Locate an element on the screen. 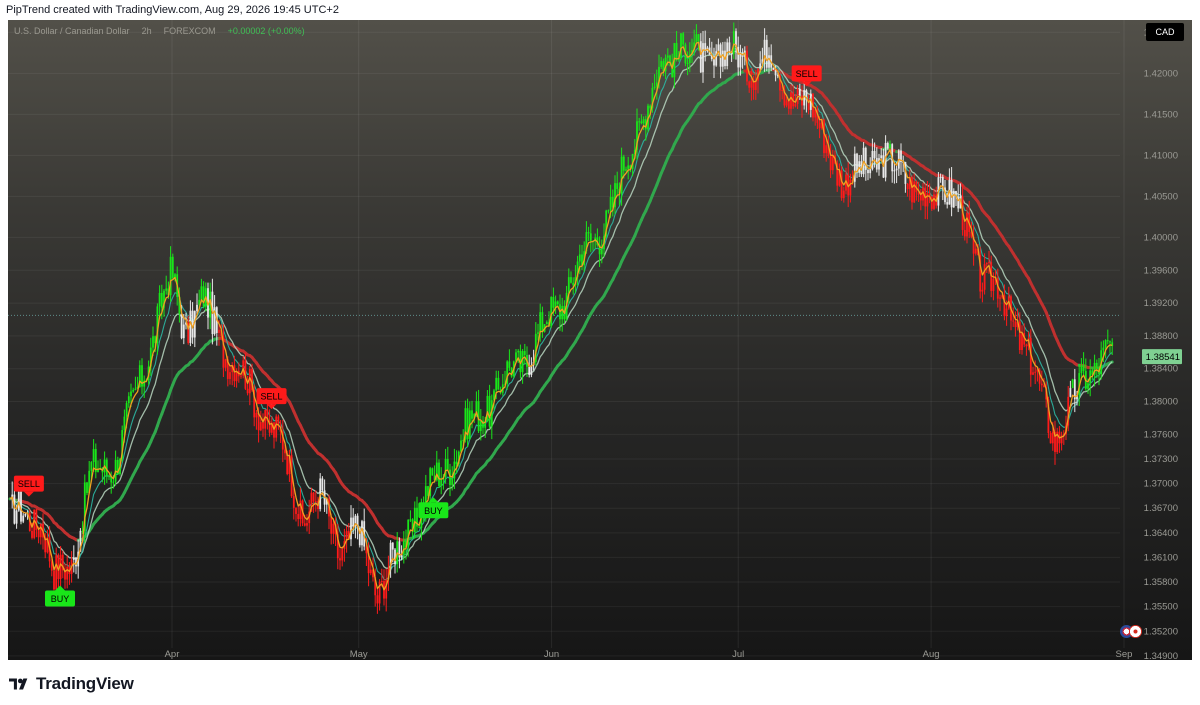  tradingview-logo: TradingView is located at coordinates (71, 684).